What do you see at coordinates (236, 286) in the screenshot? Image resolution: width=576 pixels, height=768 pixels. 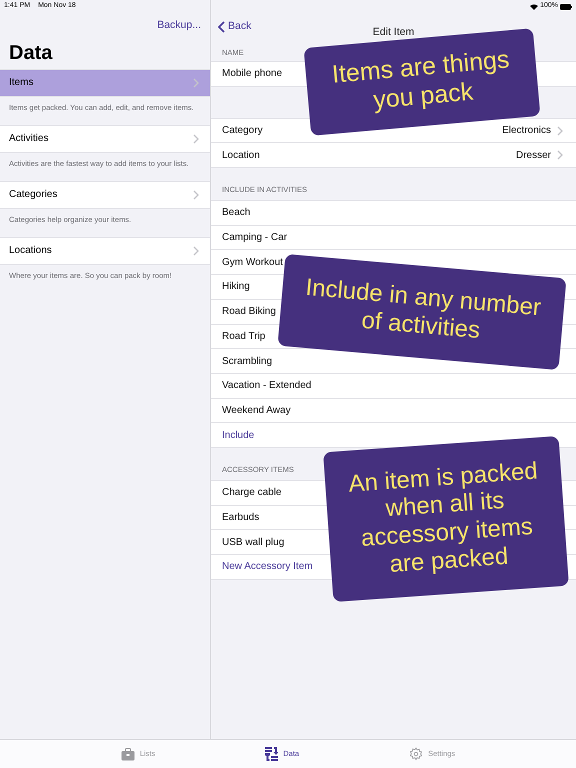 I see `activity-label: Hiking` at bounding box center [236, 286].